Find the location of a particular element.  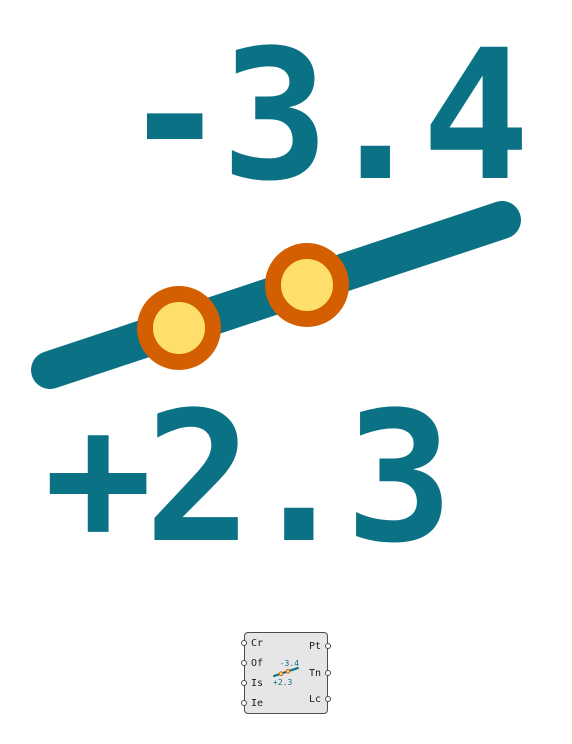

input-port-of: Of is located at coordinates (257, 663).